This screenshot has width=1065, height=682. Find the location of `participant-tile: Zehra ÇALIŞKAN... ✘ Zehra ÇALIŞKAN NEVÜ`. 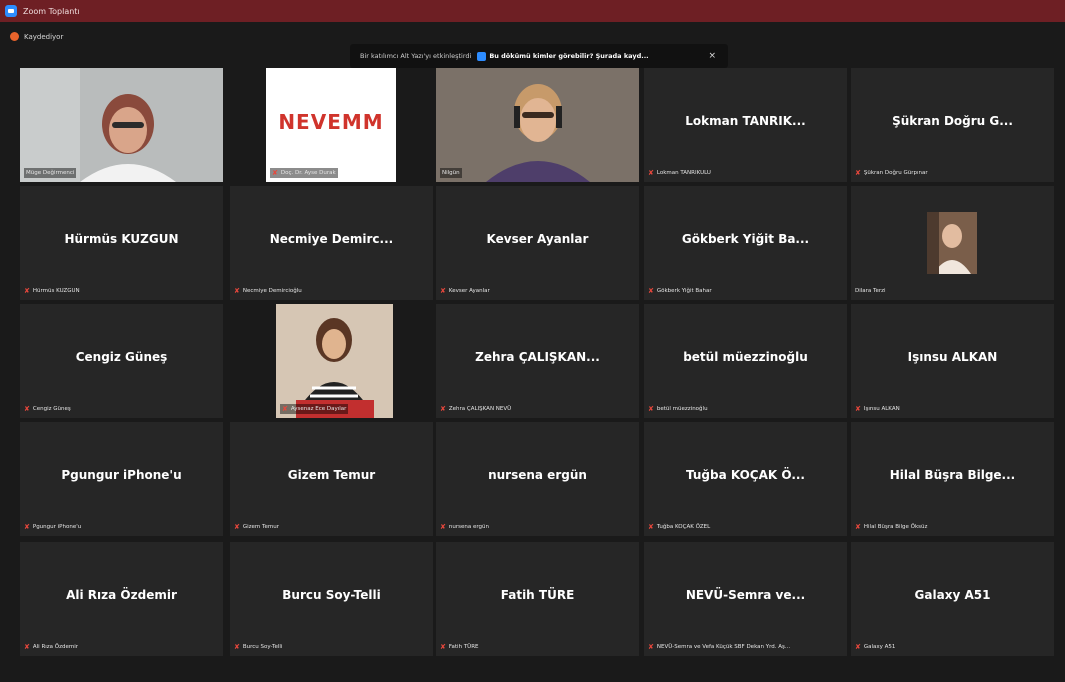

participant-tile: Zehra ÇALIŞKAN... ✘ Zehra ÇALIŞKAN NEVÜ is located at coordinates (537, 361).